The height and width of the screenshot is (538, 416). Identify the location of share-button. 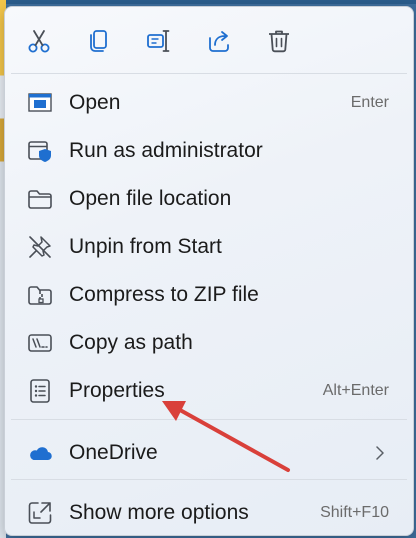
(219, 41).